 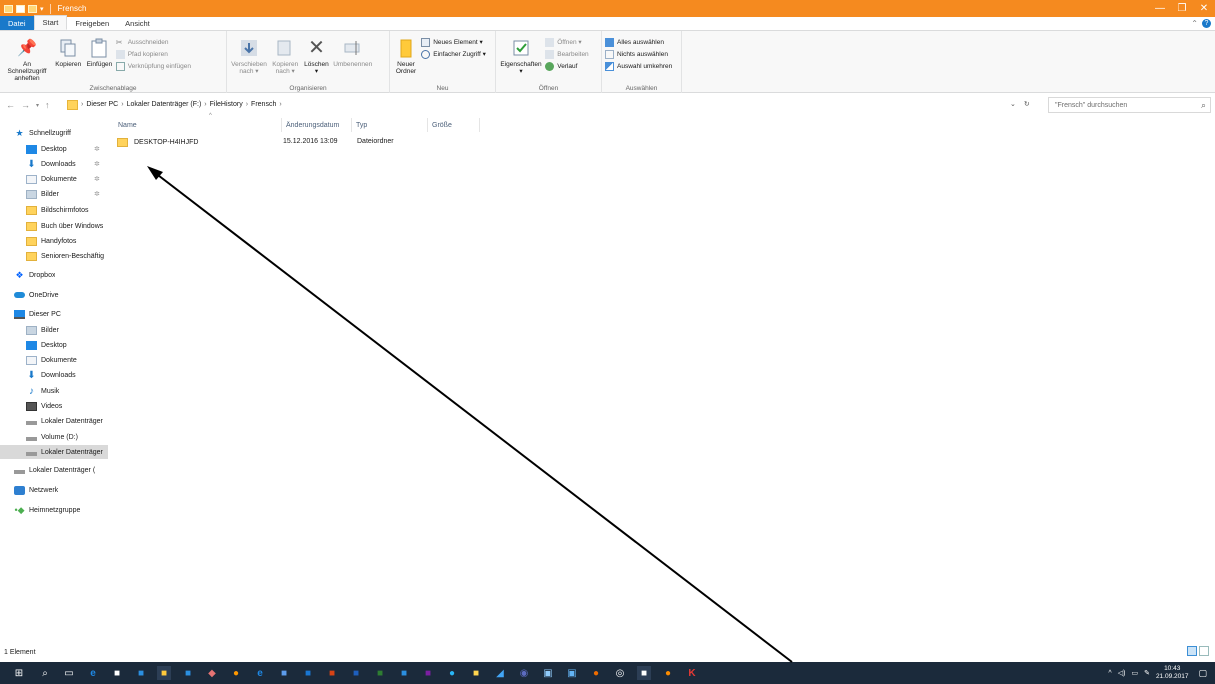 What do you see at coordinates (67, 164) in the screenshot?
I see `nav-item-downloads: ⬇ Downloads ✲` at bounding box center [67, 164].